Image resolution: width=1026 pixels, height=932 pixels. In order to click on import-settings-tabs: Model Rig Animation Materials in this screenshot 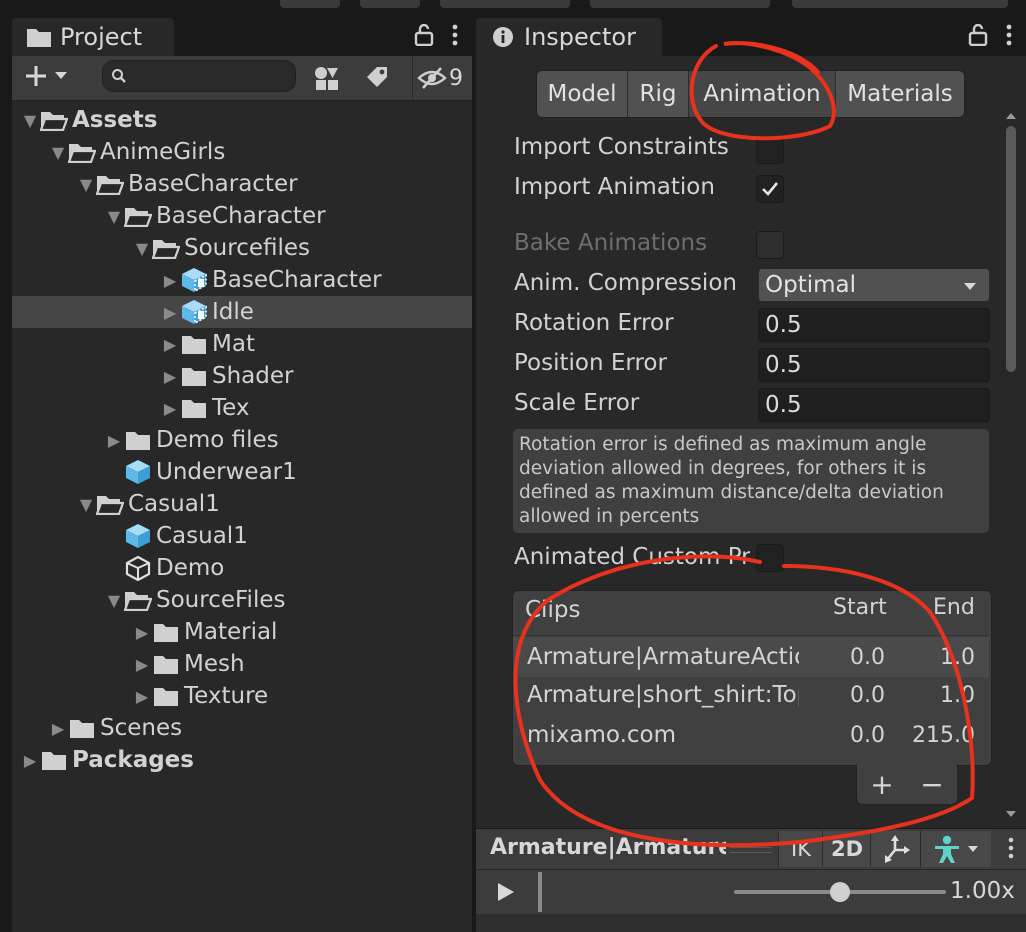, I will do `click(750, 94)`.